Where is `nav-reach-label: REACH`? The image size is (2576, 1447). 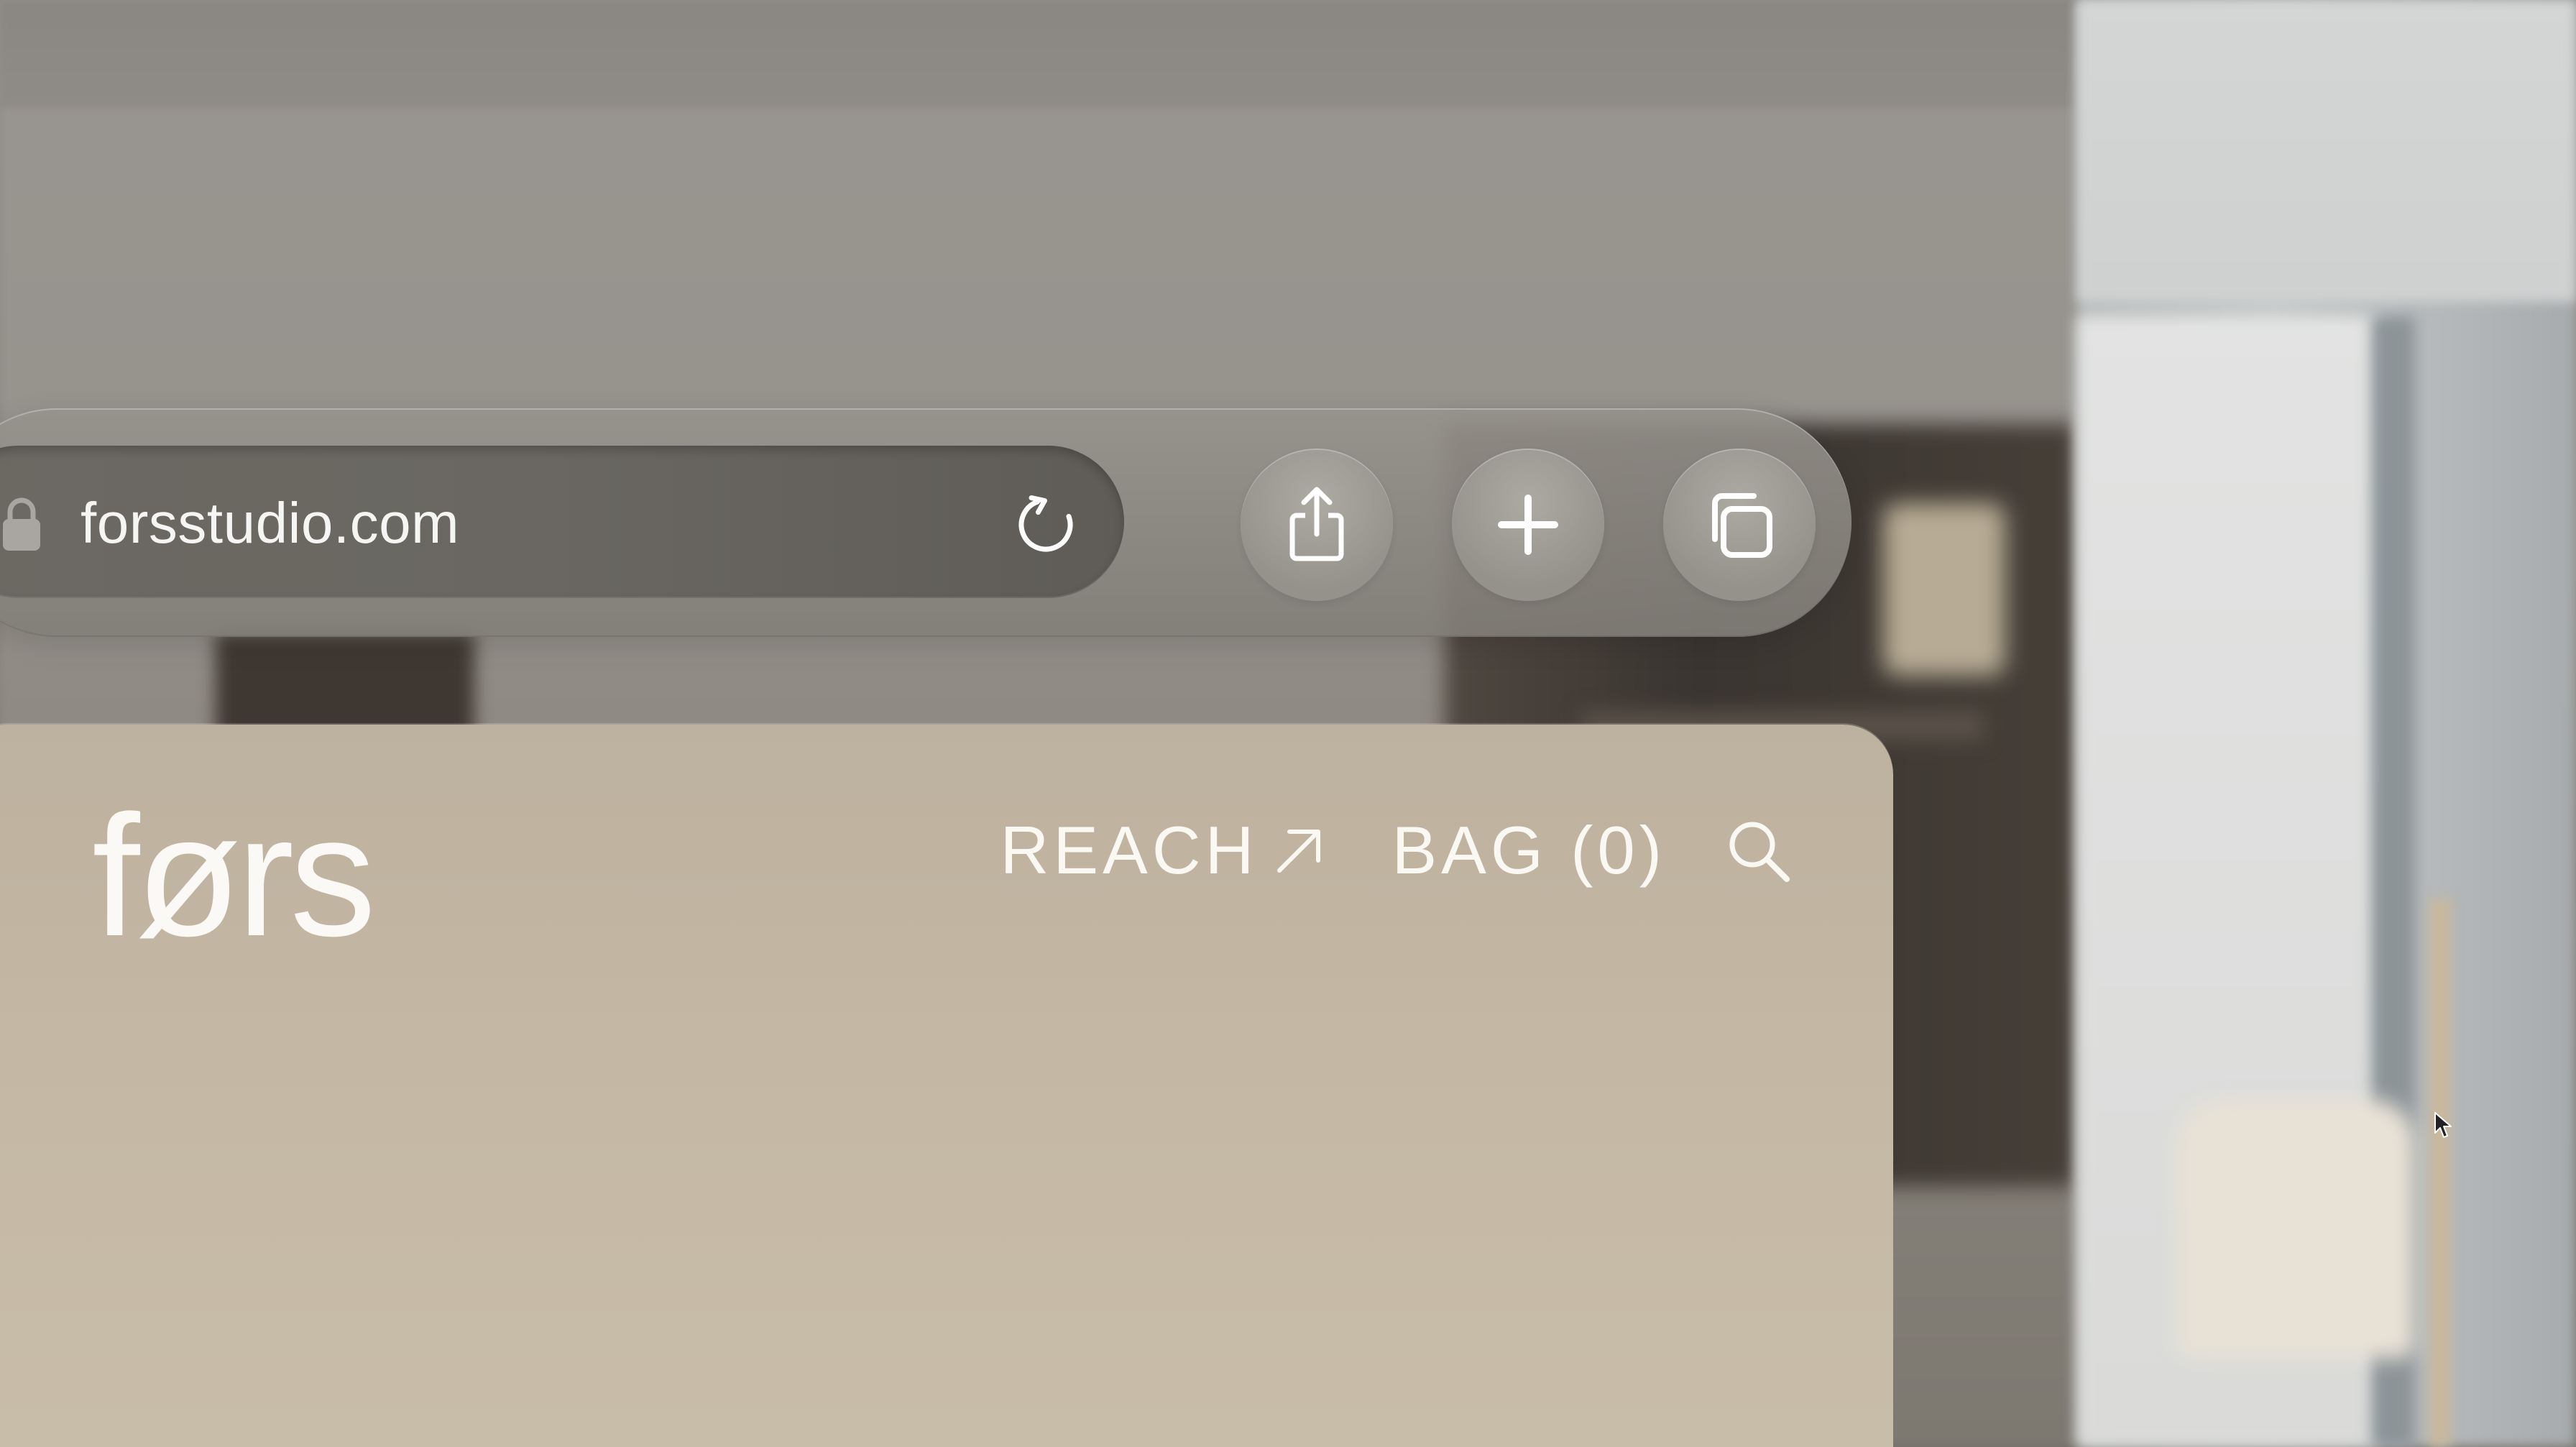
nav-reach-label: REACH is located at coordinates (1129, 850).